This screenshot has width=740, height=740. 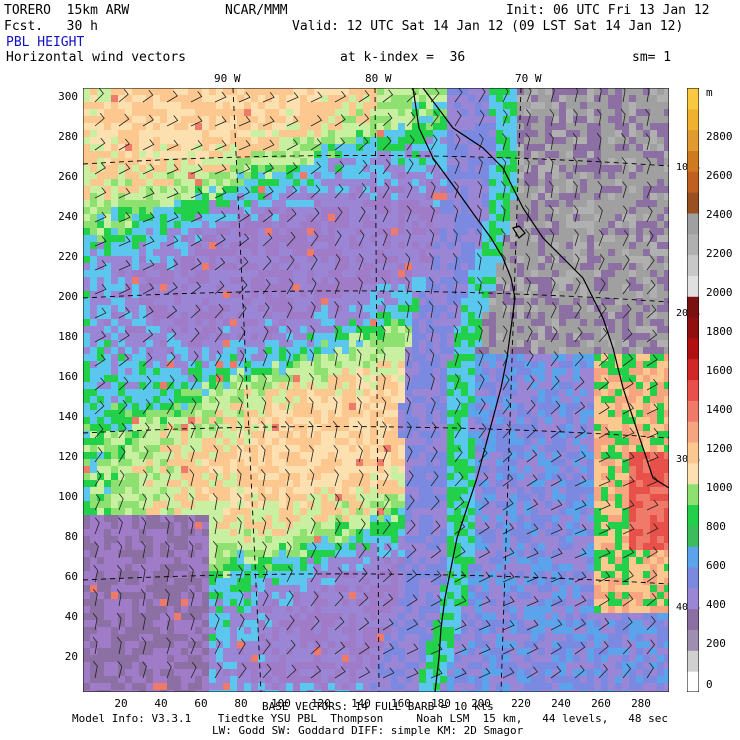 I want to click on y-tick: 280, so click(x=68, y=136).